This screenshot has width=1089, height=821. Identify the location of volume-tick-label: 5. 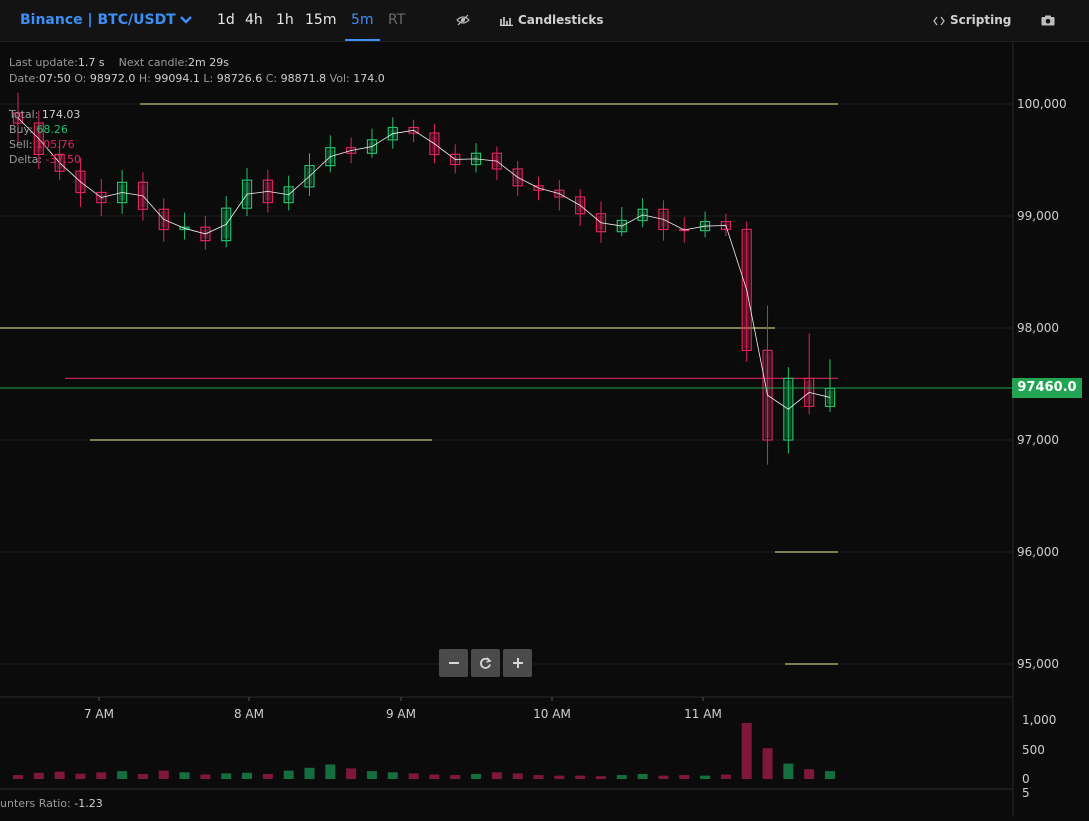
(1026, 793).